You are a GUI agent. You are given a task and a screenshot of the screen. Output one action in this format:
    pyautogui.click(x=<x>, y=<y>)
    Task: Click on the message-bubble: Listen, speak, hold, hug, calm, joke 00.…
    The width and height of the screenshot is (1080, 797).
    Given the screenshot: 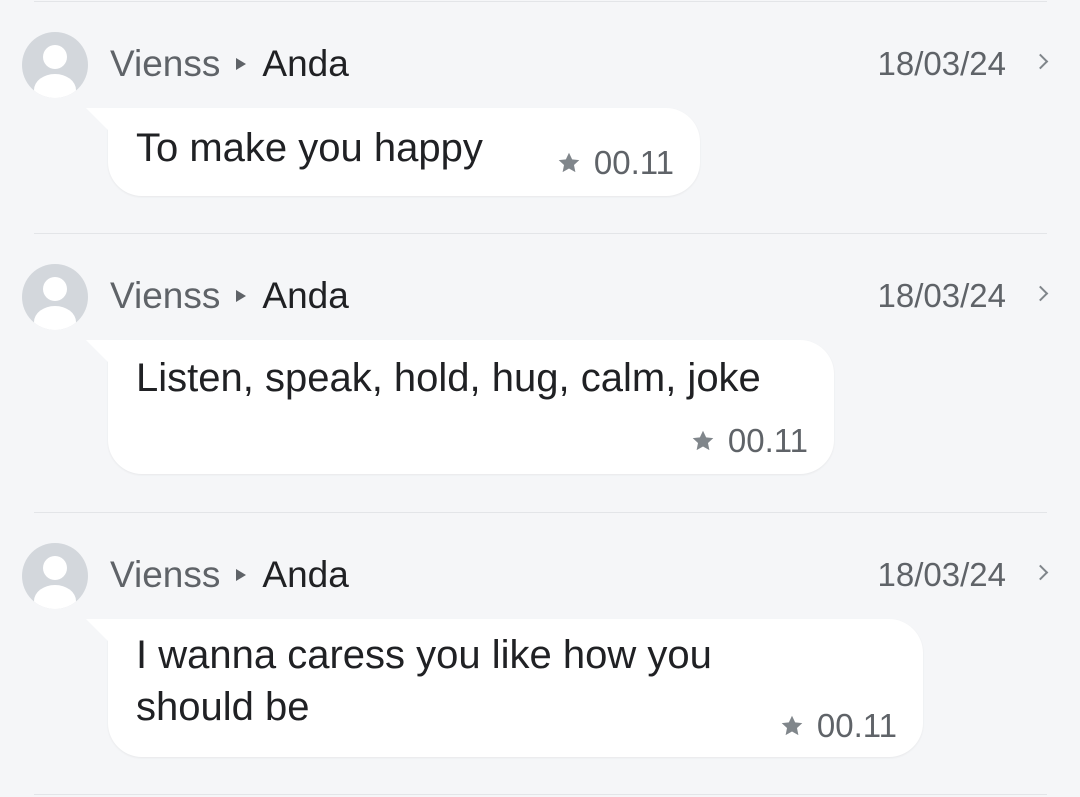 What is the action you would take?
    pyautogui.click(x=460, y=407)
    